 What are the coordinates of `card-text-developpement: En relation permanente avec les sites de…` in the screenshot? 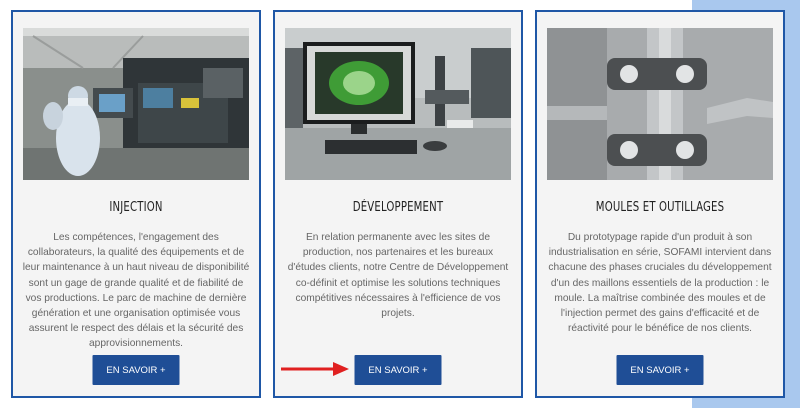 It's located at (398, 276).